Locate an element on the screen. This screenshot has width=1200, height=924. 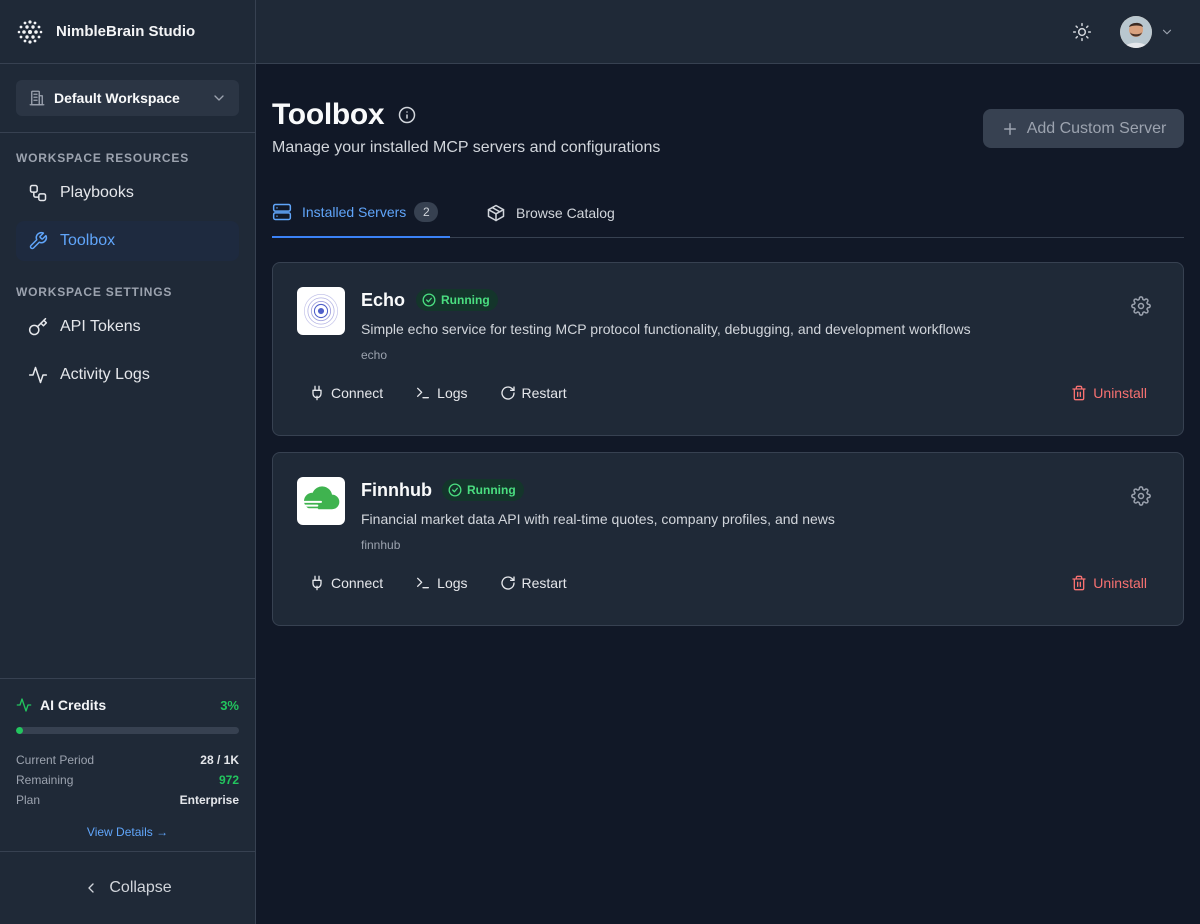
wrench-icon is located at coordinates (38, 240).